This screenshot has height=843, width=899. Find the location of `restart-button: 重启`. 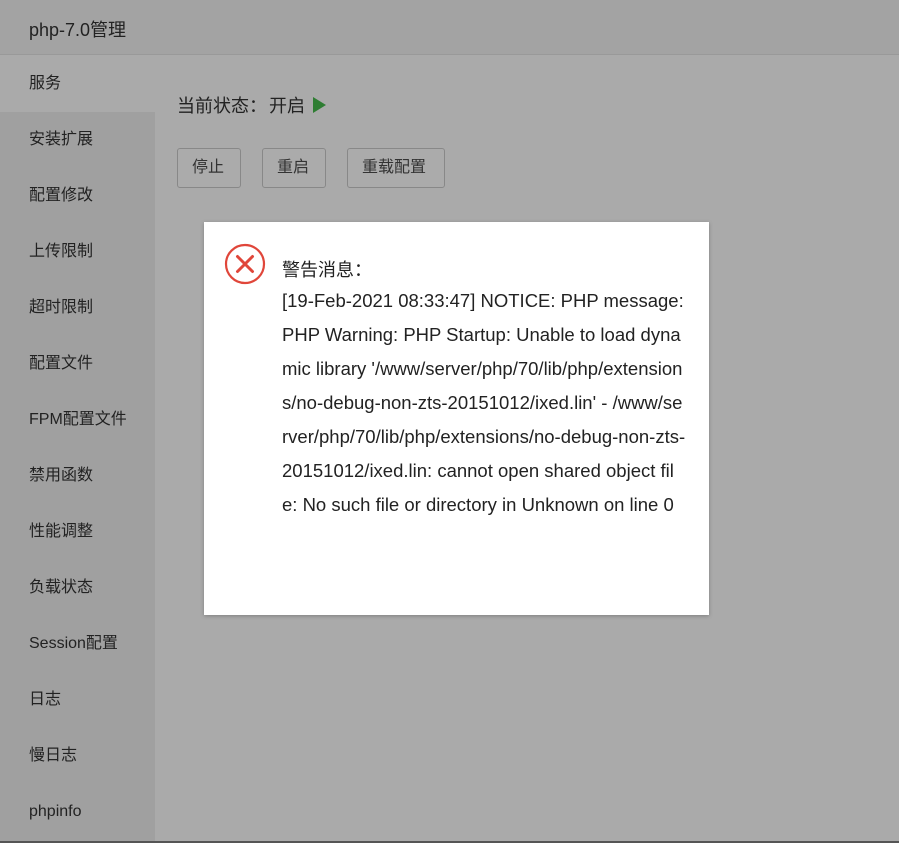

restart-button: 重启 is located at coordinates (294, 168).